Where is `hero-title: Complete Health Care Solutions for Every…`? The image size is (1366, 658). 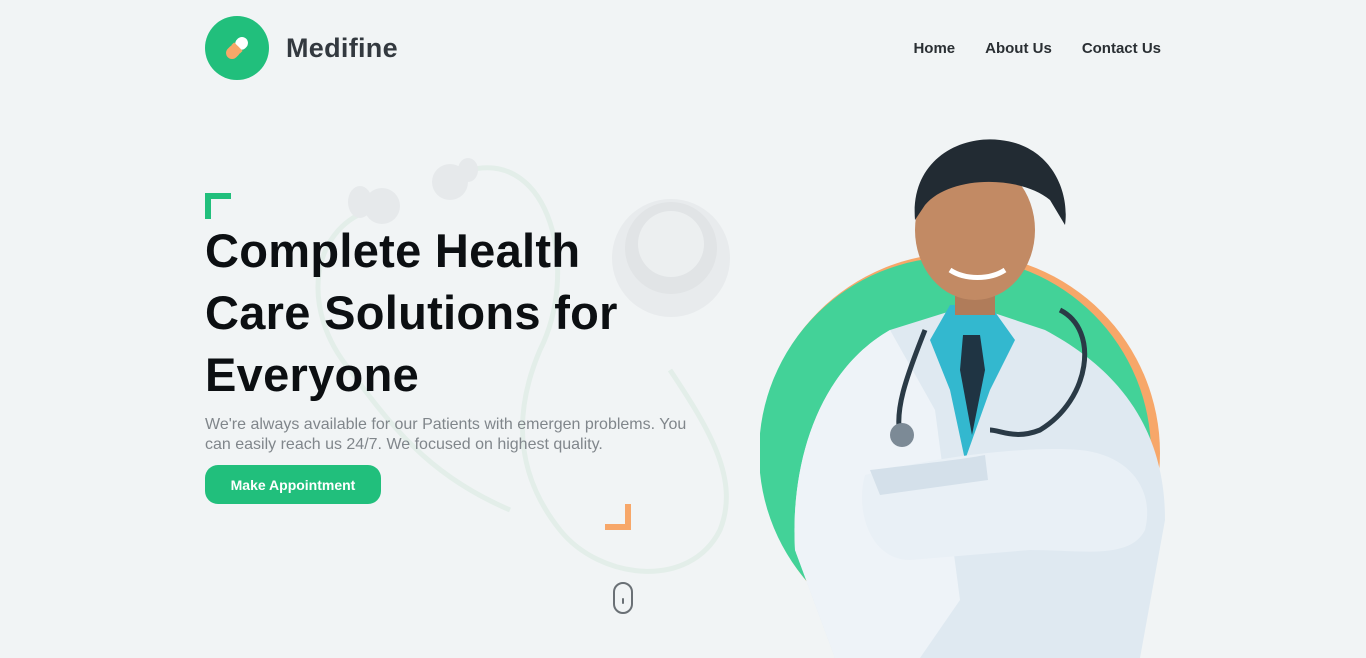 hero-title: Complete Health Care Solutions for Every… is located at coordinates (411, 312).